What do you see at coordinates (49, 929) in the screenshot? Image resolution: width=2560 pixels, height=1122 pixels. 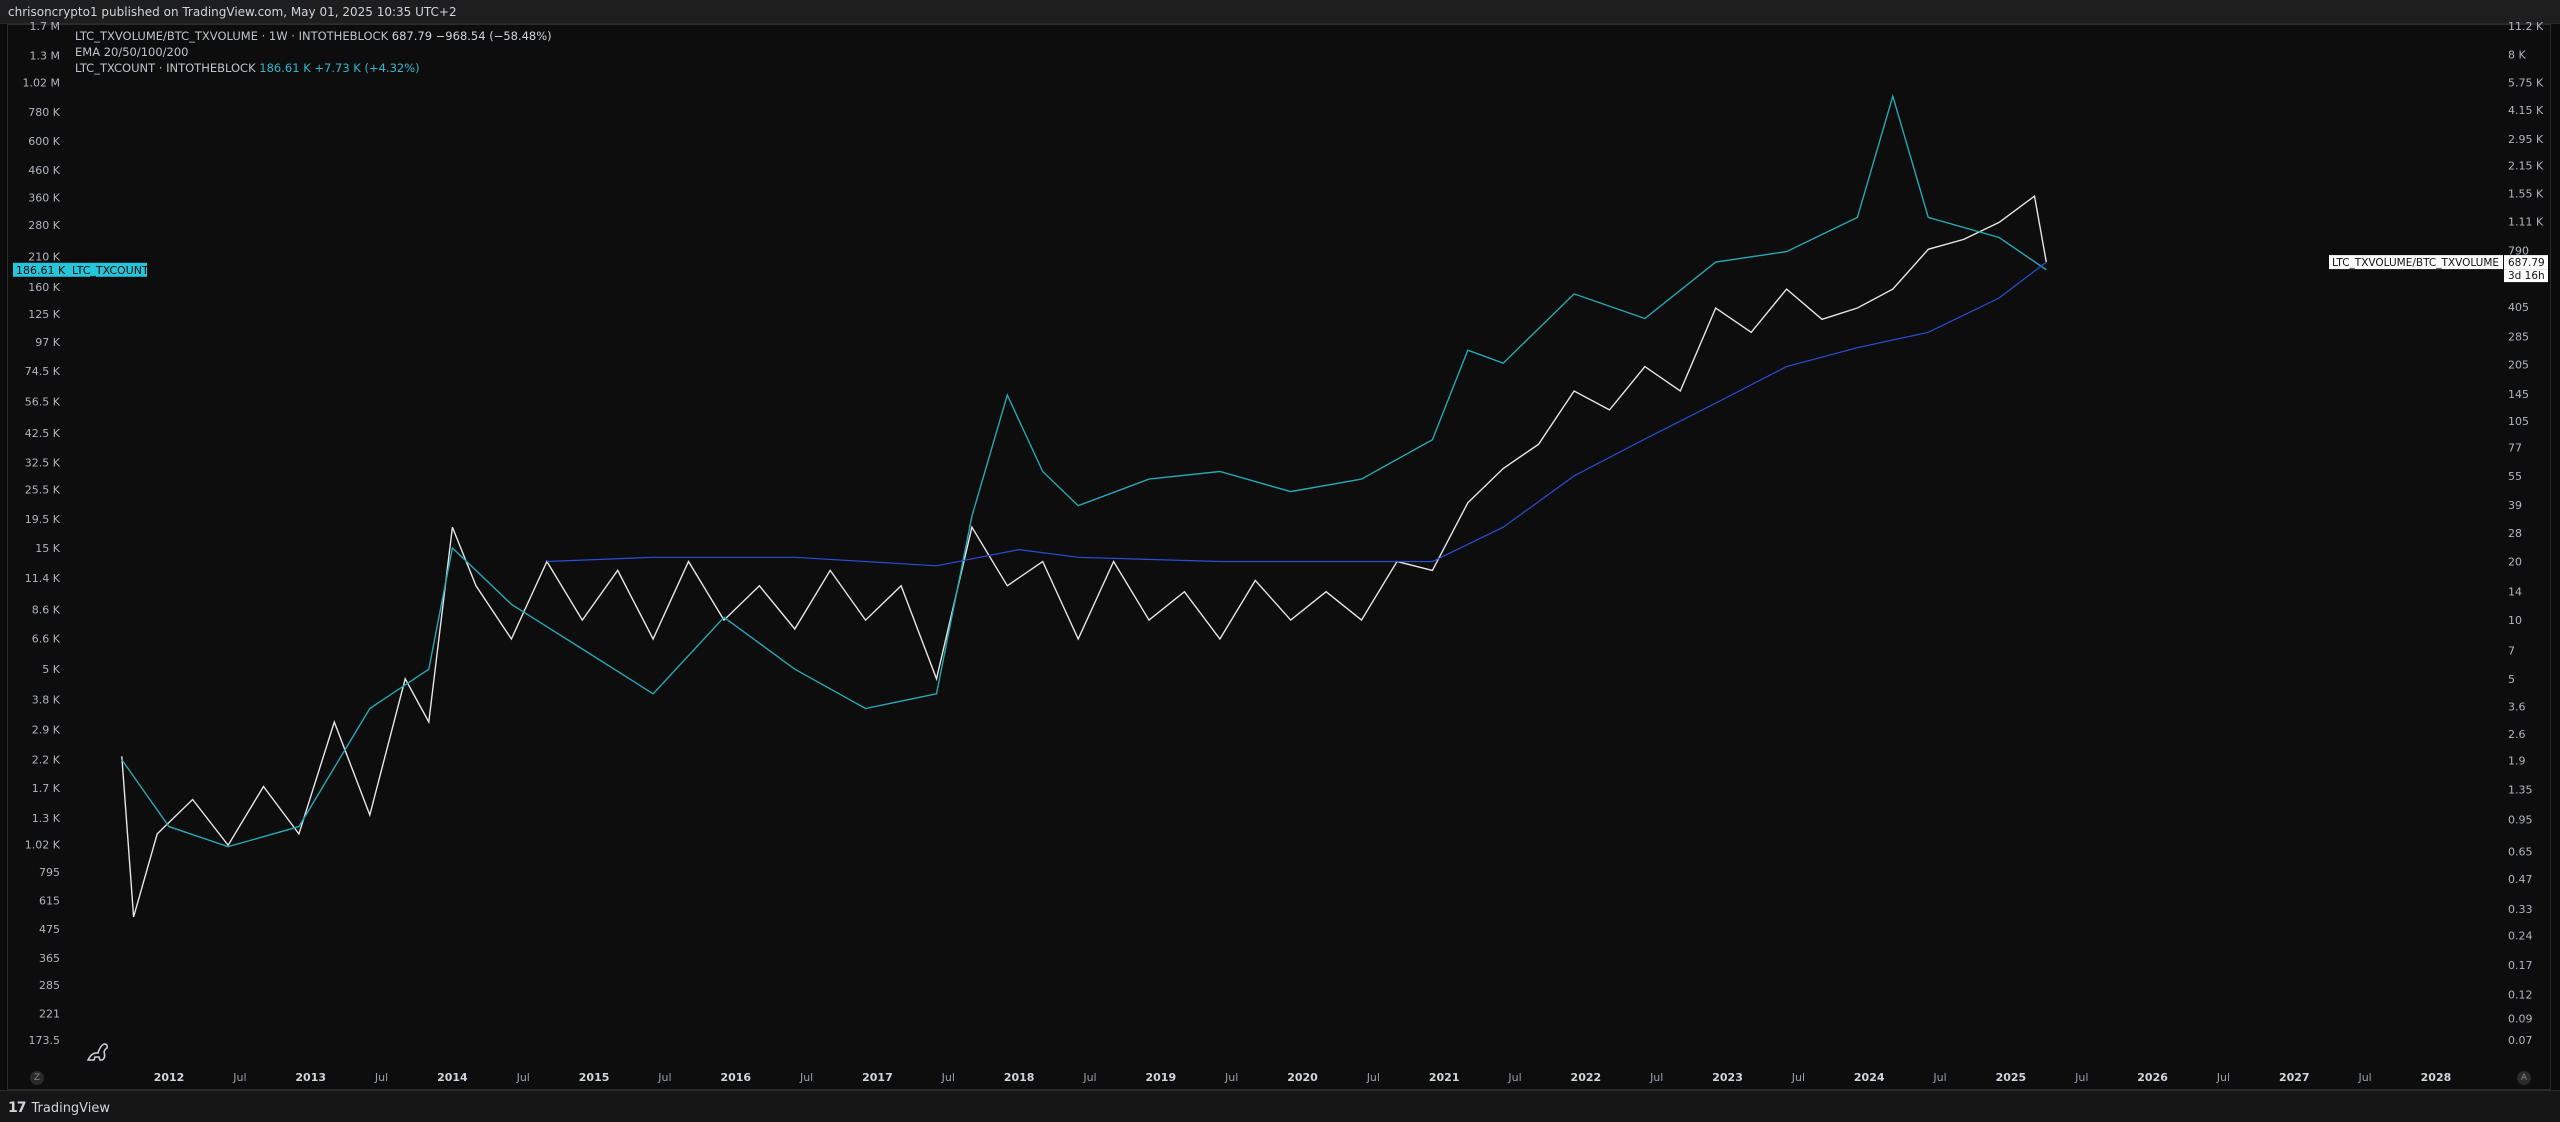 I see `left-axis-tick-label: 475` at bounding box center [49, 929].